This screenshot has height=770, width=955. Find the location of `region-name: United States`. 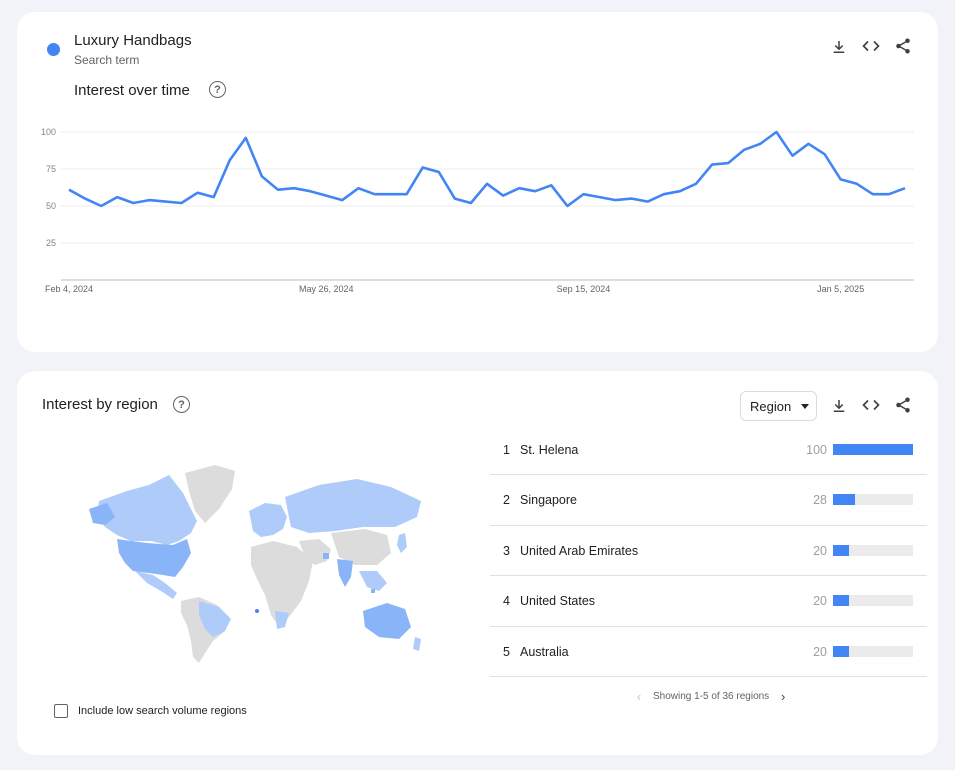

region-name: United States is located at coordinates (558, 601).